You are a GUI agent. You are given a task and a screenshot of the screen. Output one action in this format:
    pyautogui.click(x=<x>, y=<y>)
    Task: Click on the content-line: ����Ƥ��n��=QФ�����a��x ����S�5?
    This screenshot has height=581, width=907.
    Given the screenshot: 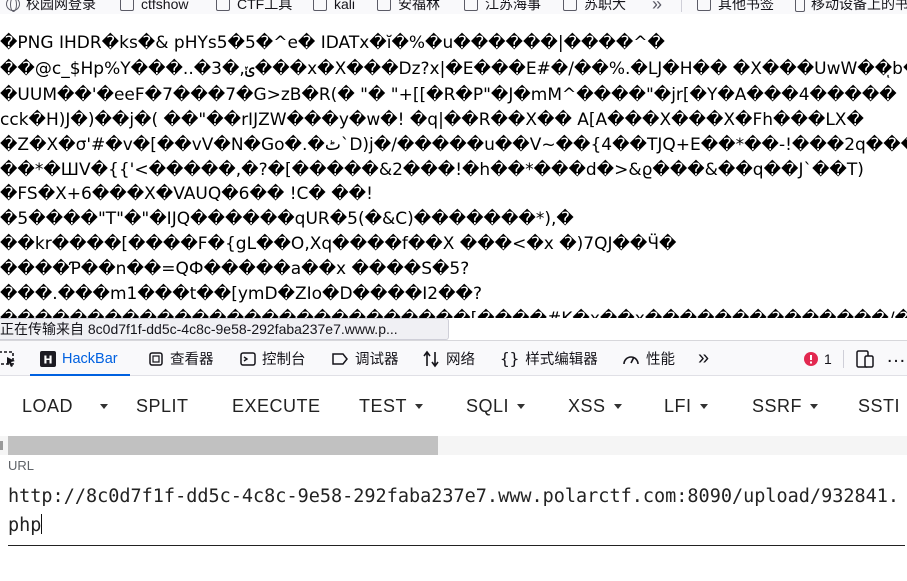 What is the action you would take?
    pyautogui.click(x=235, y=269)
    